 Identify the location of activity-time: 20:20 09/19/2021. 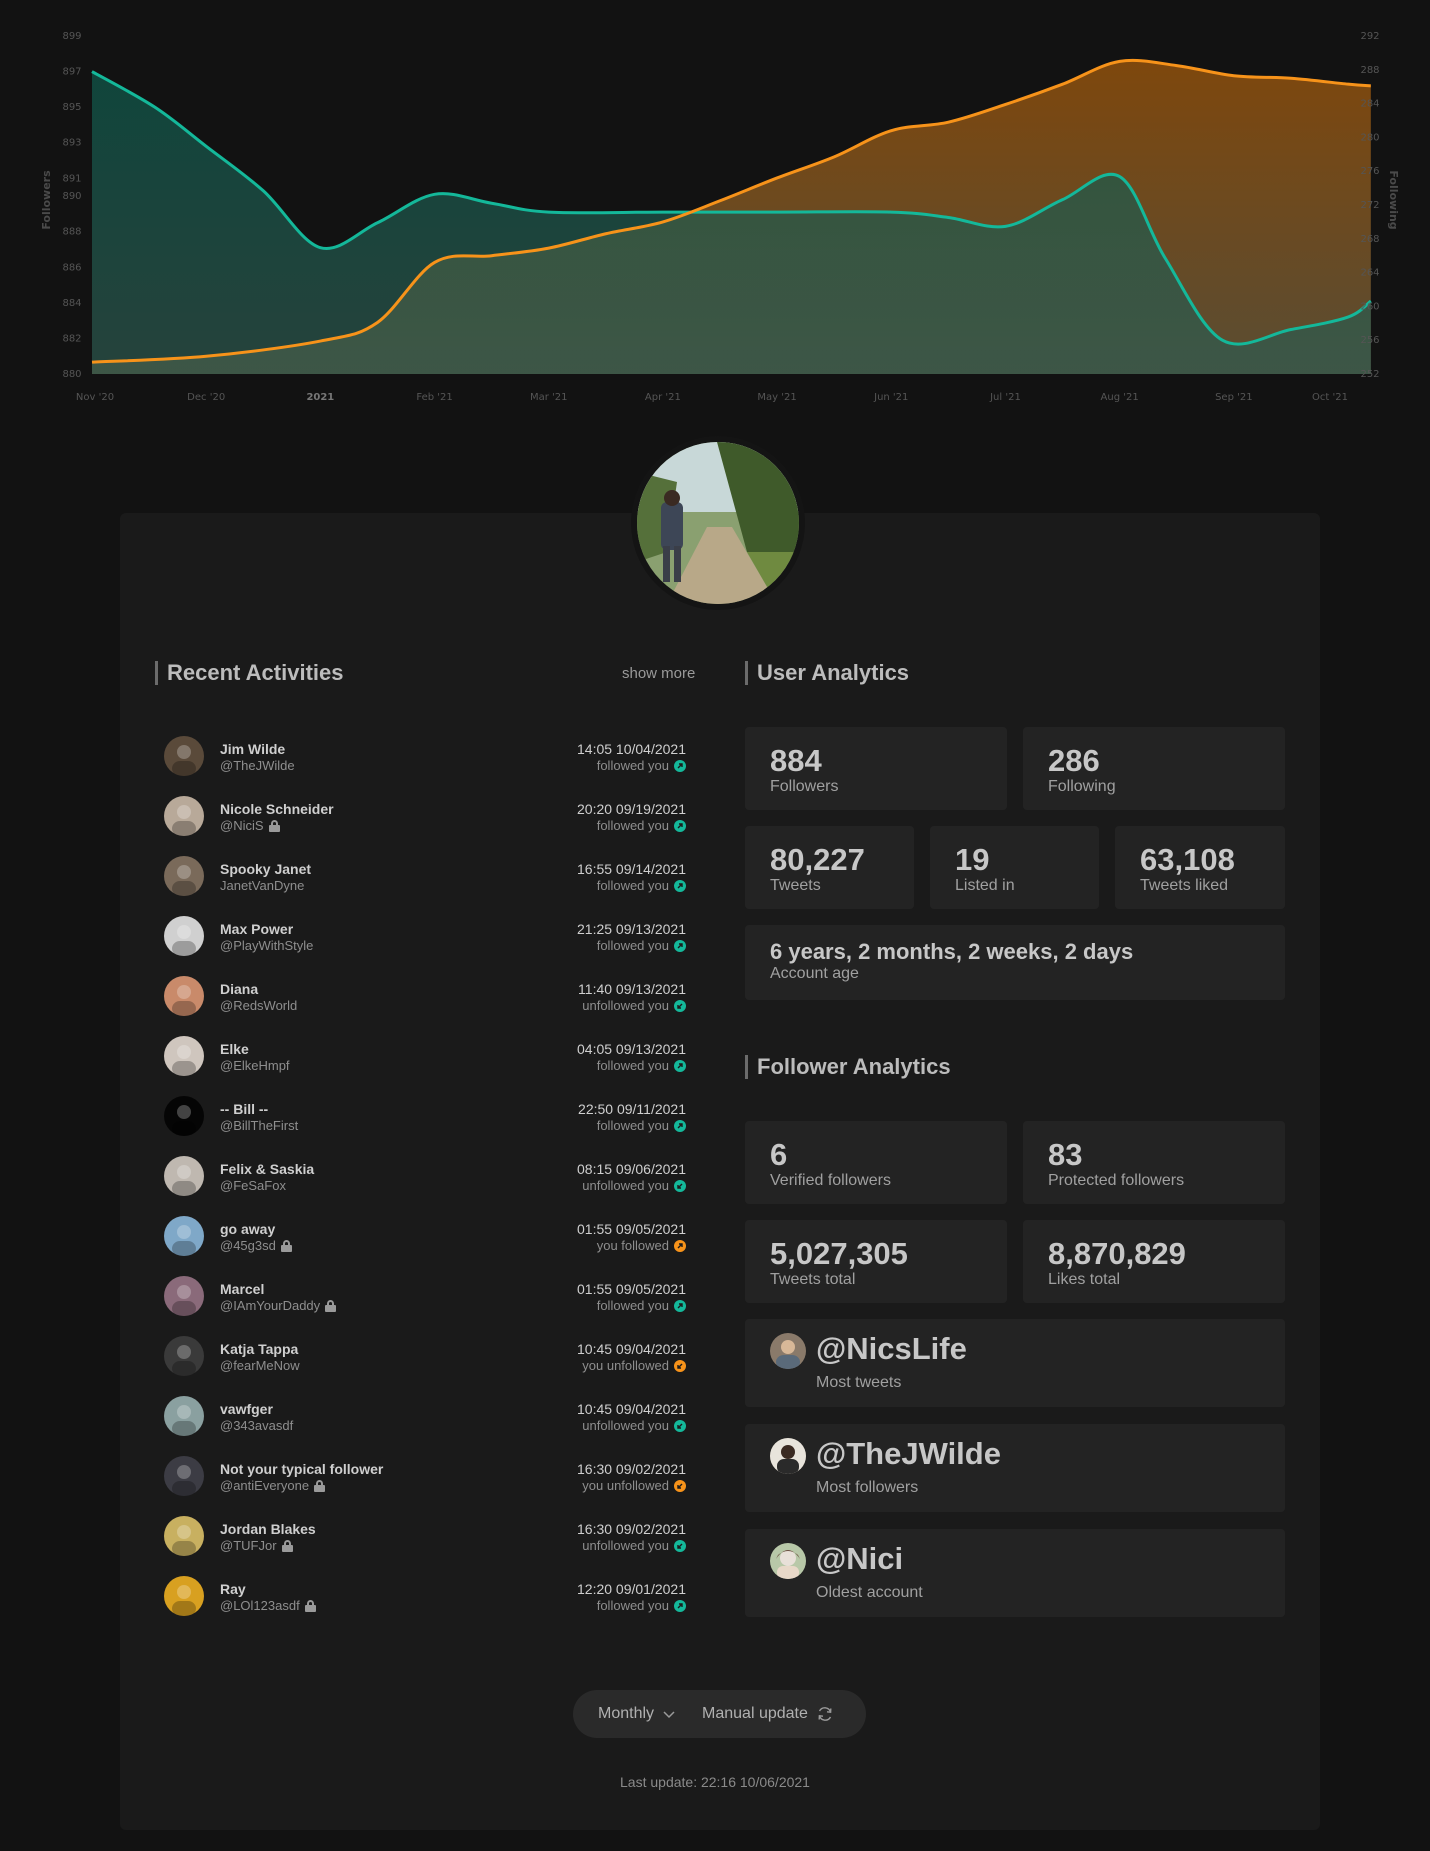
(631, 809).